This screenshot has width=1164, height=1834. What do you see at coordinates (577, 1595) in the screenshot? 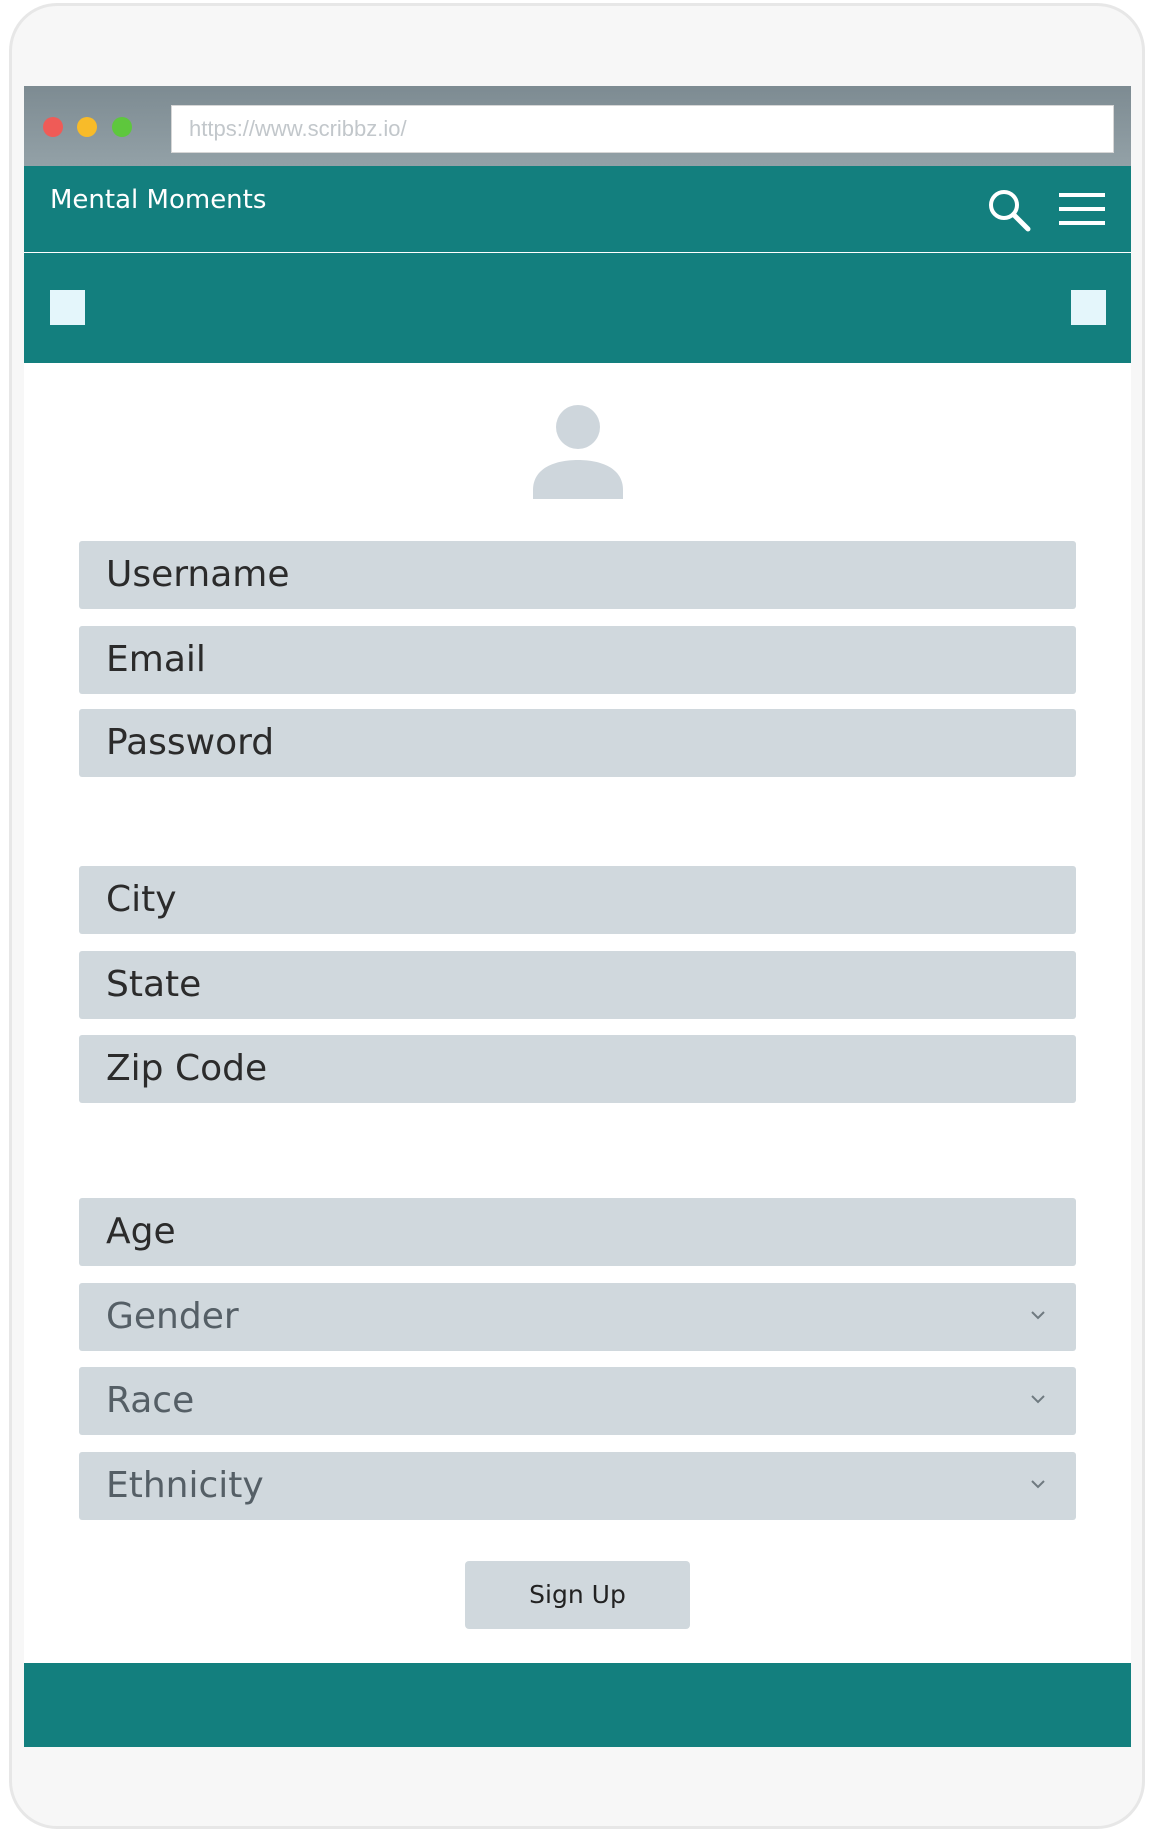
I see `sign-up-button: Sign Up` at bounding box center [577, 1595].